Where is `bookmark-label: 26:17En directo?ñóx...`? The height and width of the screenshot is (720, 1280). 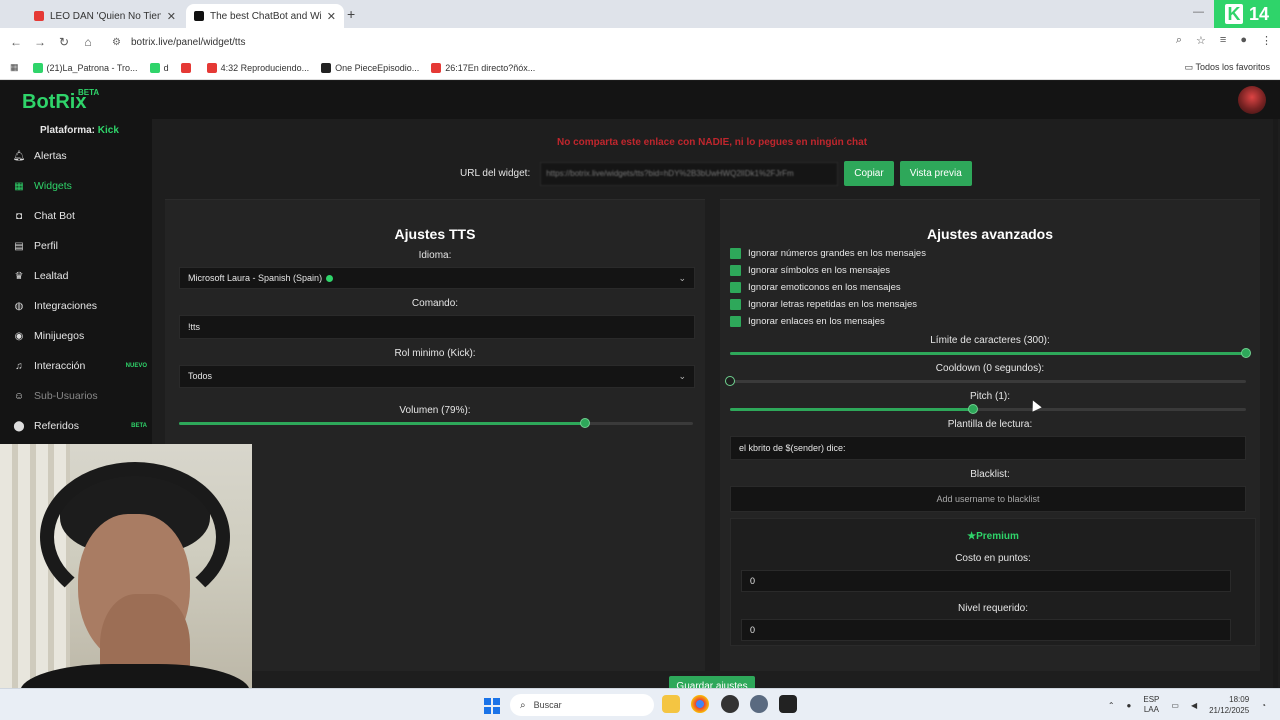 bookmark-label: 26:17En directo?ñóx... is located at coordinates (490, 67).